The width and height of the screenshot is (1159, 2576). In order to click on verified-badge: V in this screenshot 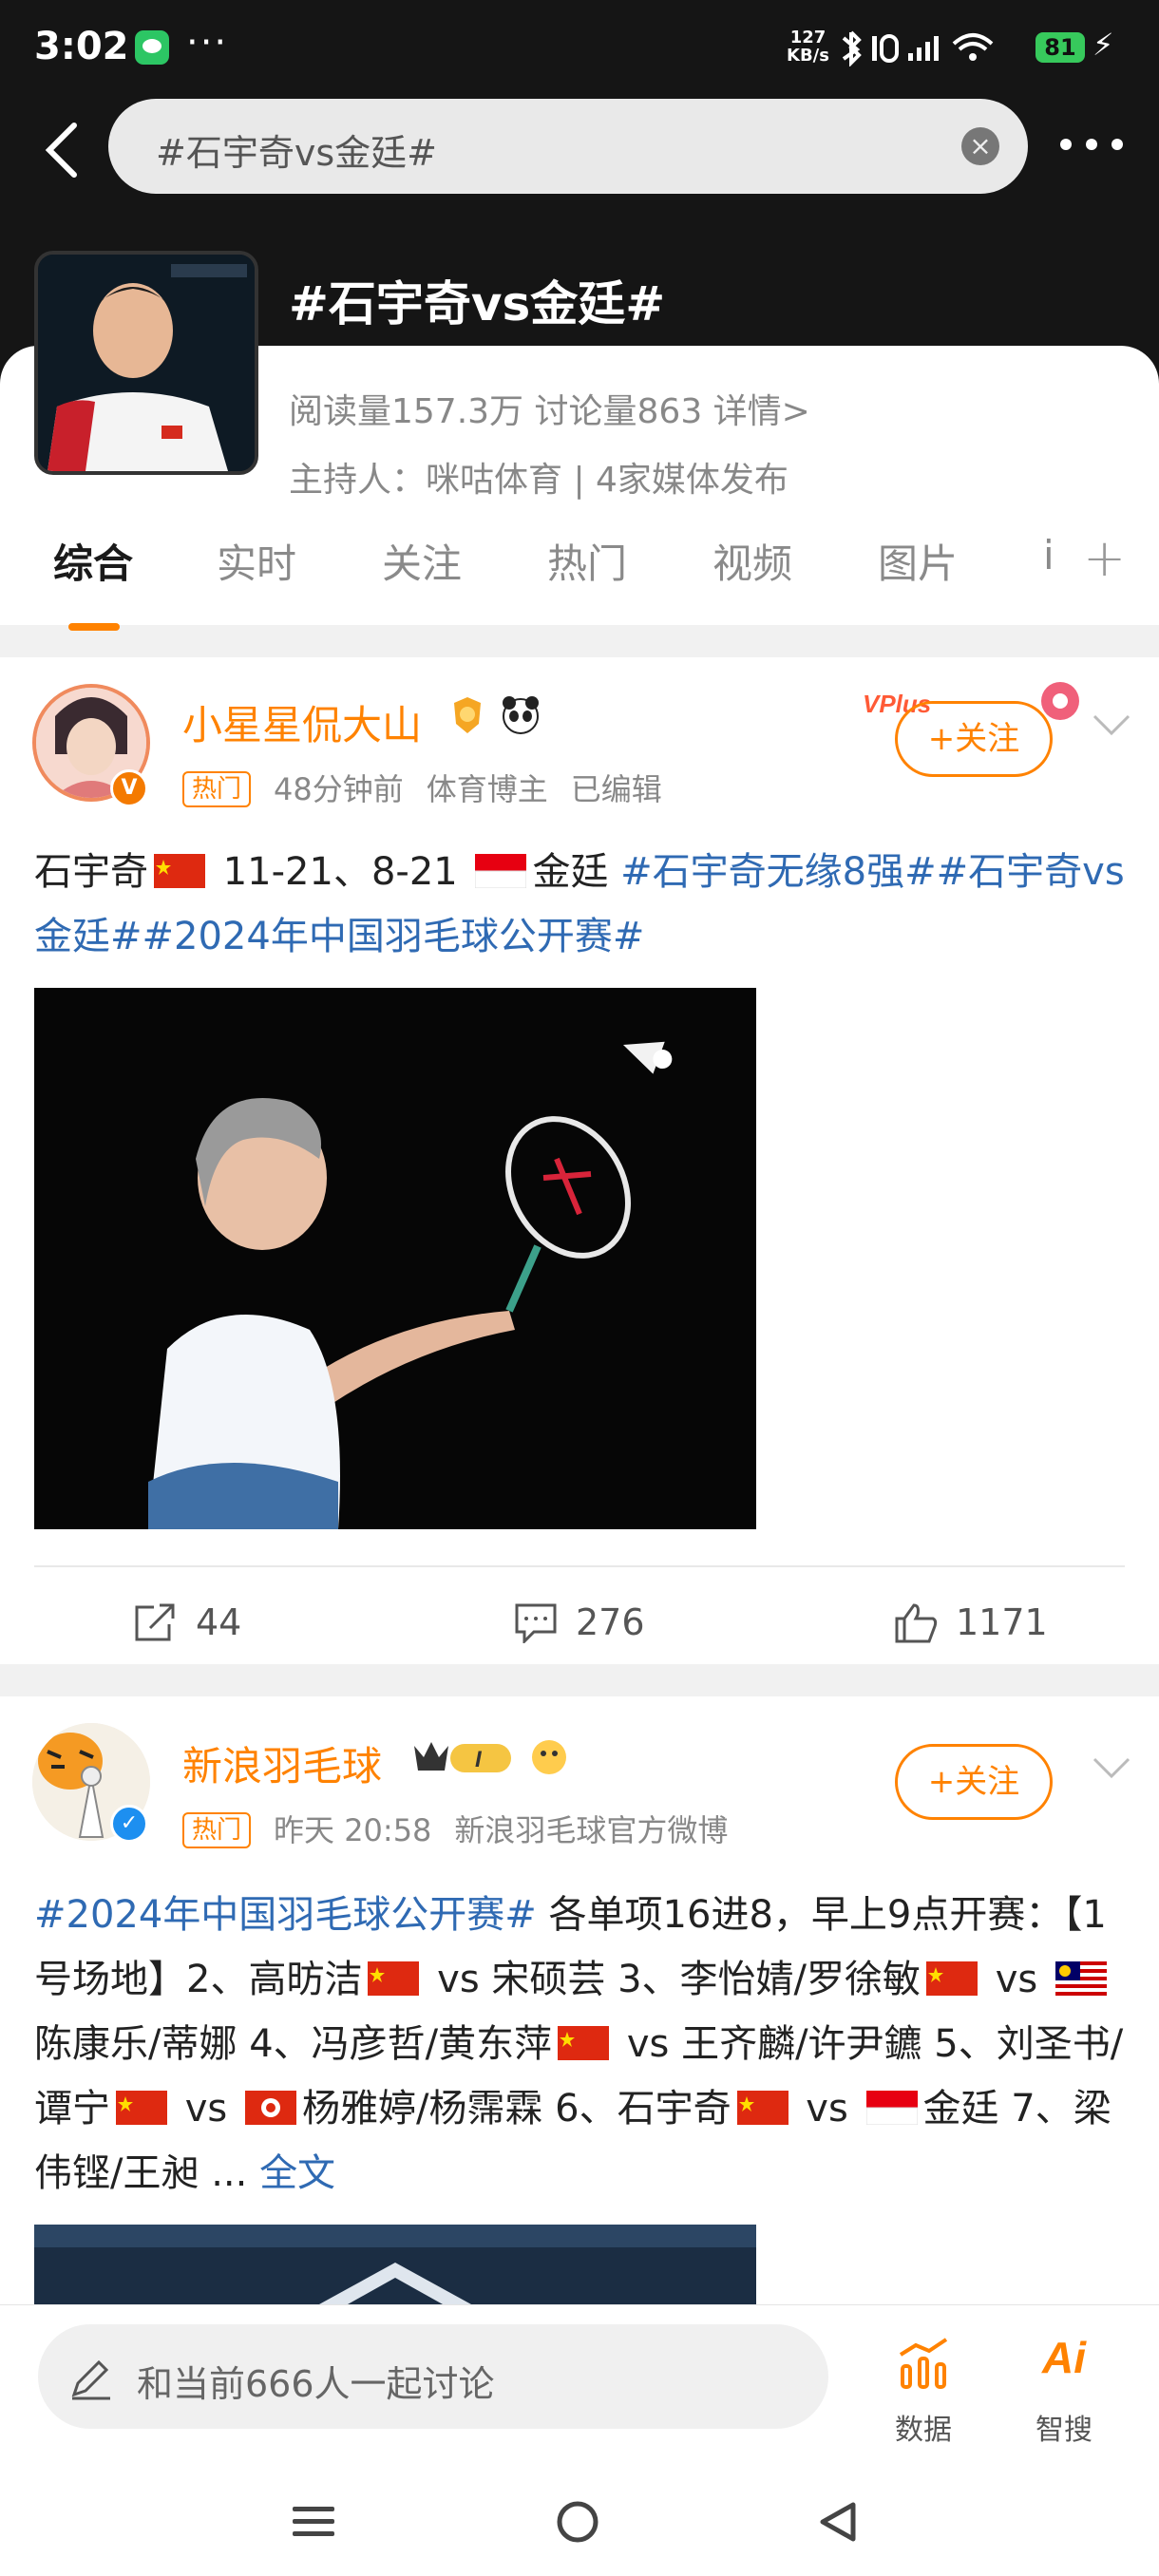, I will do `click(129, 788)`.